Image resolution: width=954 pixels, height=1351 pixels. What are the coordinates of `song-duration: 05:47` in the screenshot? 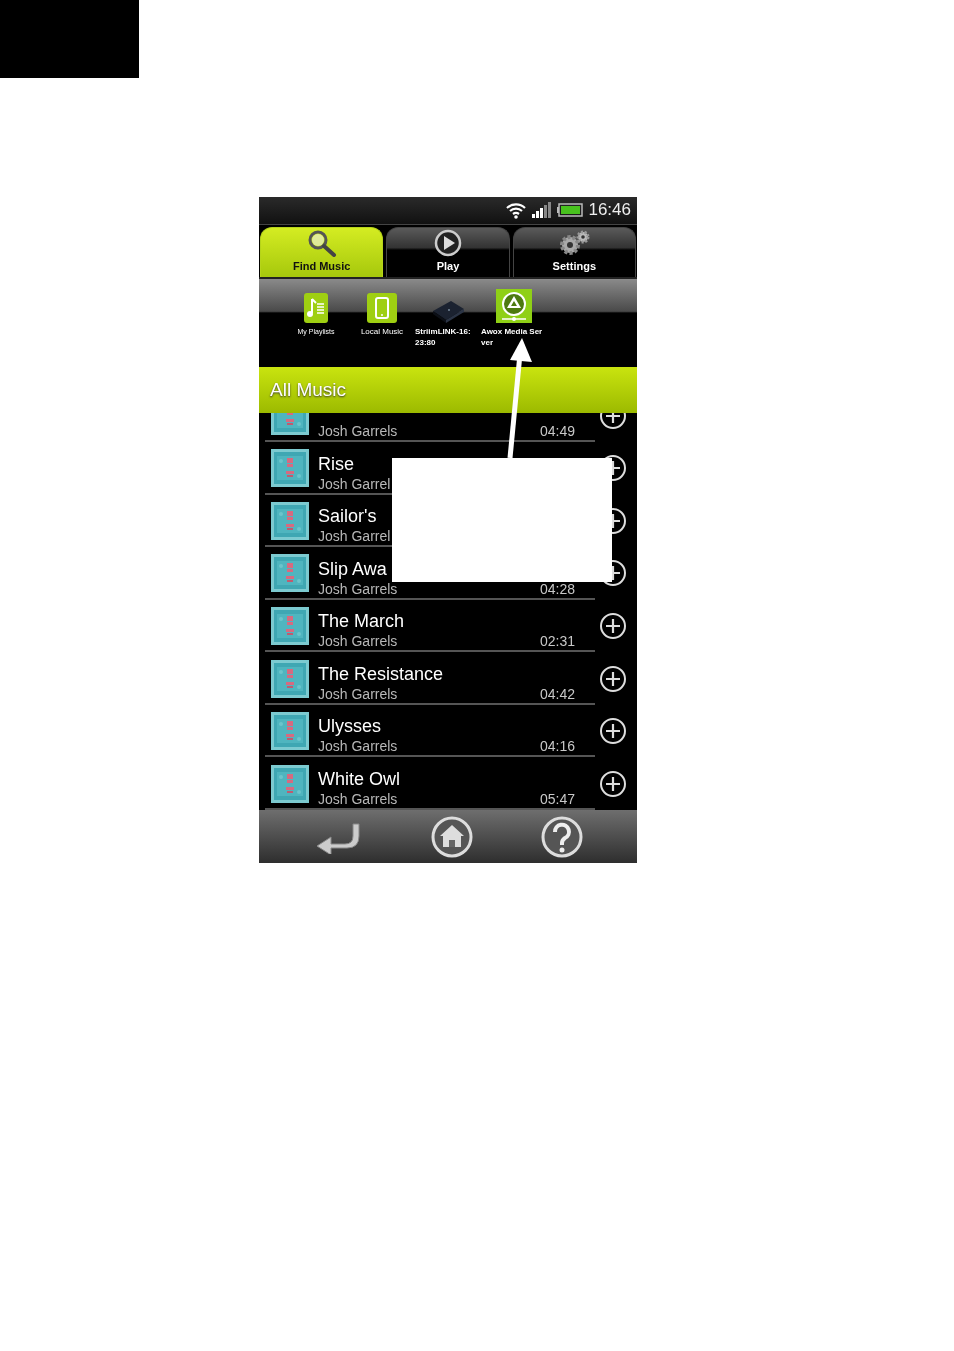 It's located at (557, 799).